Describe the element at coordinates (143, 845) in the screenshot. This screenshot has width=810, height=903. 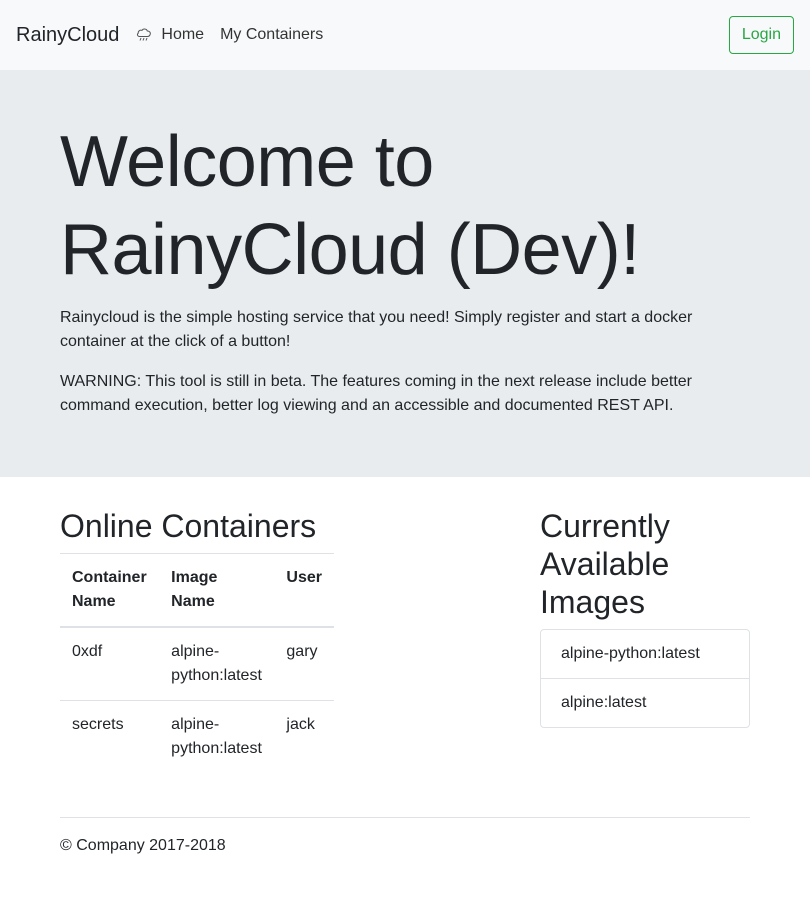
I see `footer-copyright: © Company 2017-2018` at that location.